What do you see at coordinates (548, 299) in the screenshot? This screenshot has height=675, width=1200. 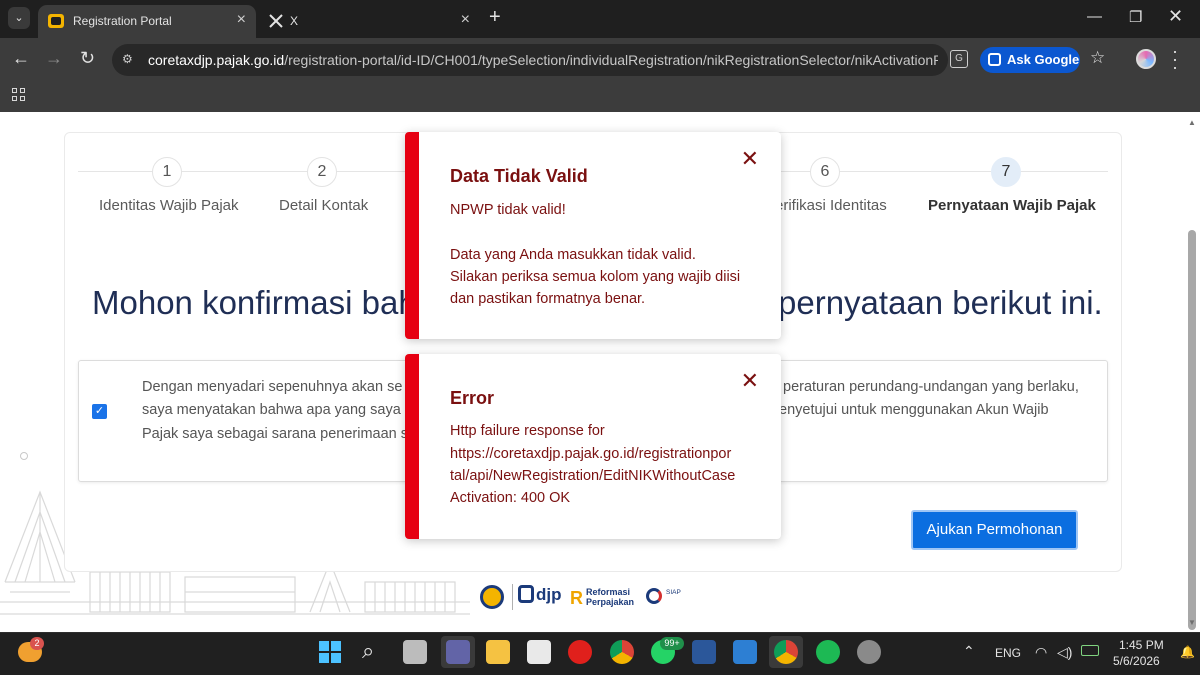 I see `toast-message-line: dan pastikan formatnya benar.` at bounding box center [548, 299].